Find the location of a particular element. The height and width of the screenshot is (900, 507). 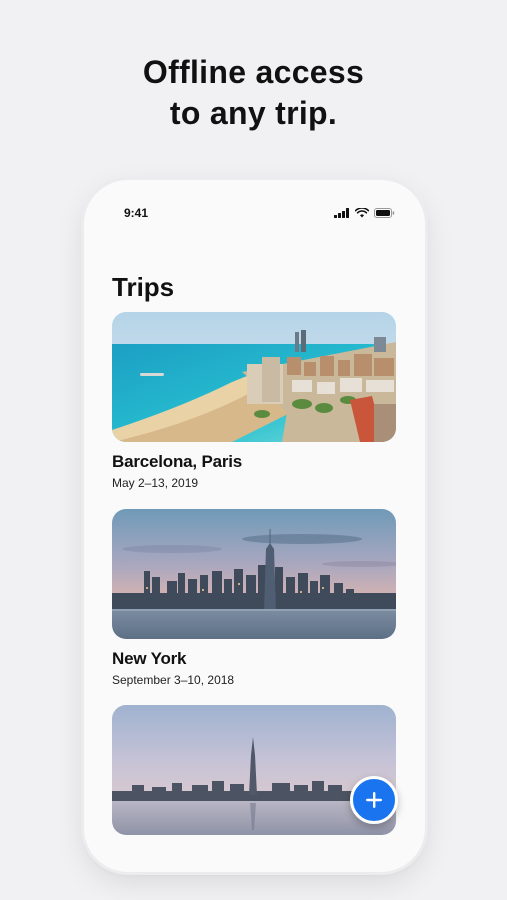

status-icons is located at coordinates (364, 213).